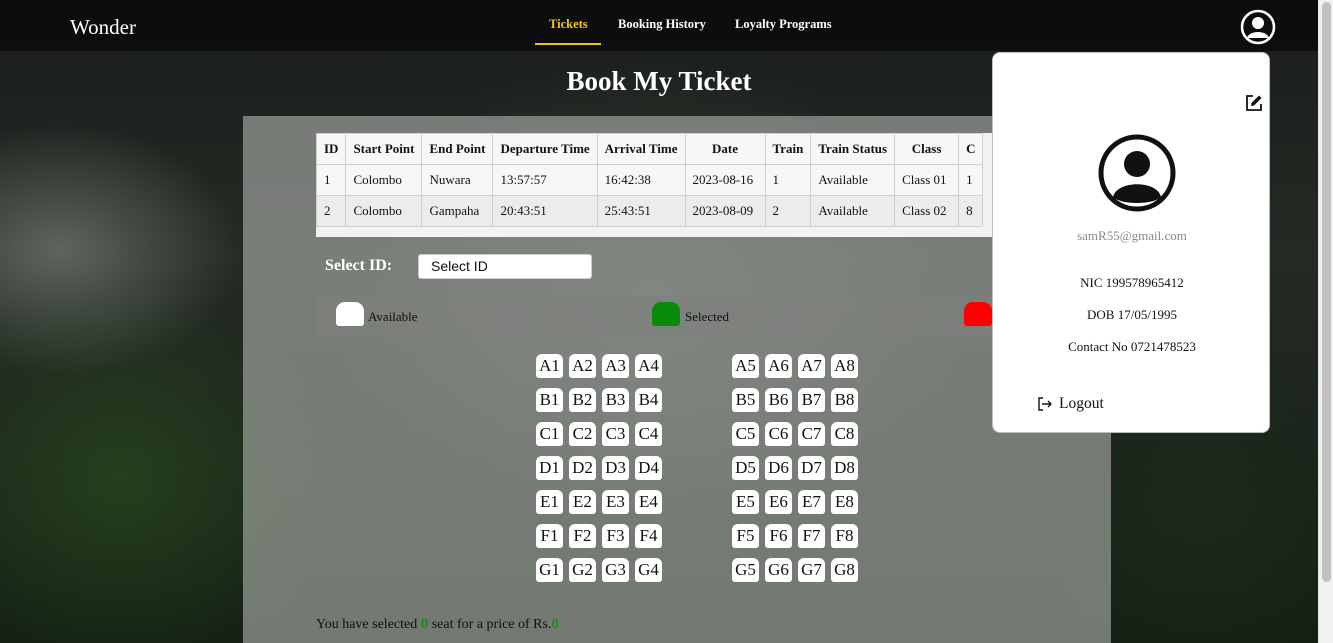  What do you see at coordinates (811, 570) in the screenshot?
I see `seat-button: G7` at bounding box center [811, 570].